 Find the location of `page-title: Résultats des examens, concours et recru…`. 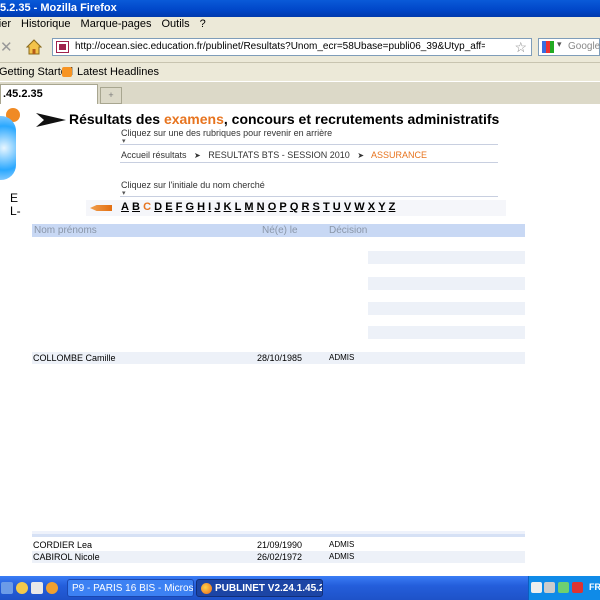

page-title: Résultats des examens, concours et recru… is located at coordinates (284, 119).